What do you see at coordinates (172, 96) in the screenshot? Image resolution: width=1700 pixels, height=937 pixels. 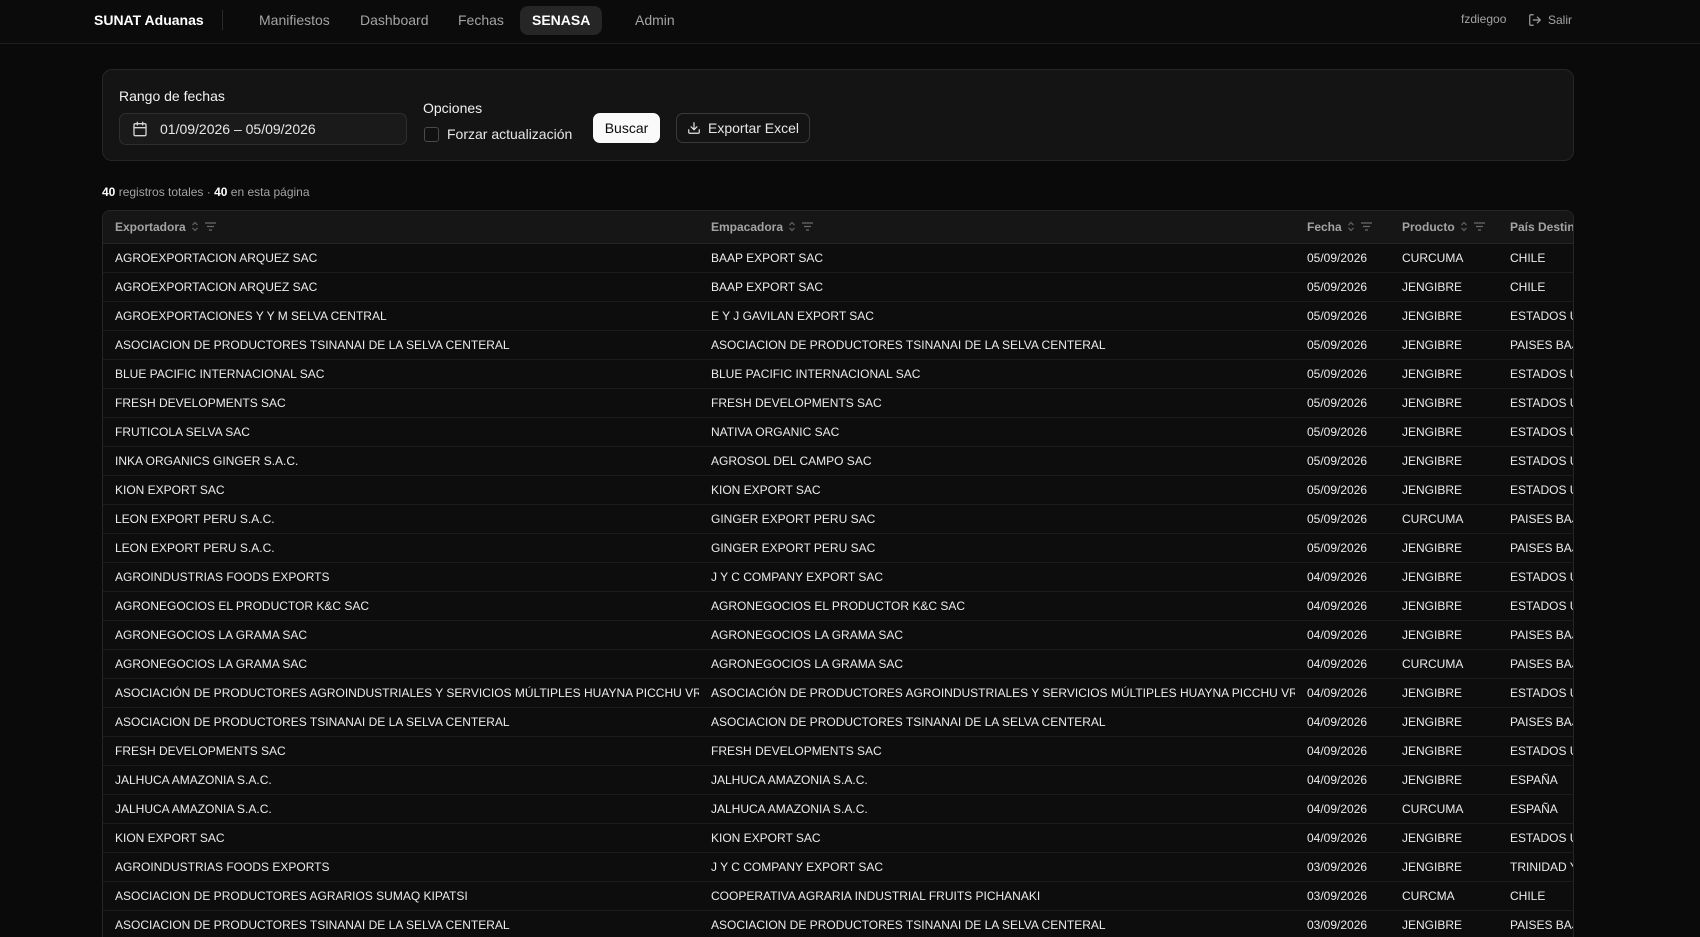 I see `date-range-label: Rango de fechas` at bounding box center [172, 96].